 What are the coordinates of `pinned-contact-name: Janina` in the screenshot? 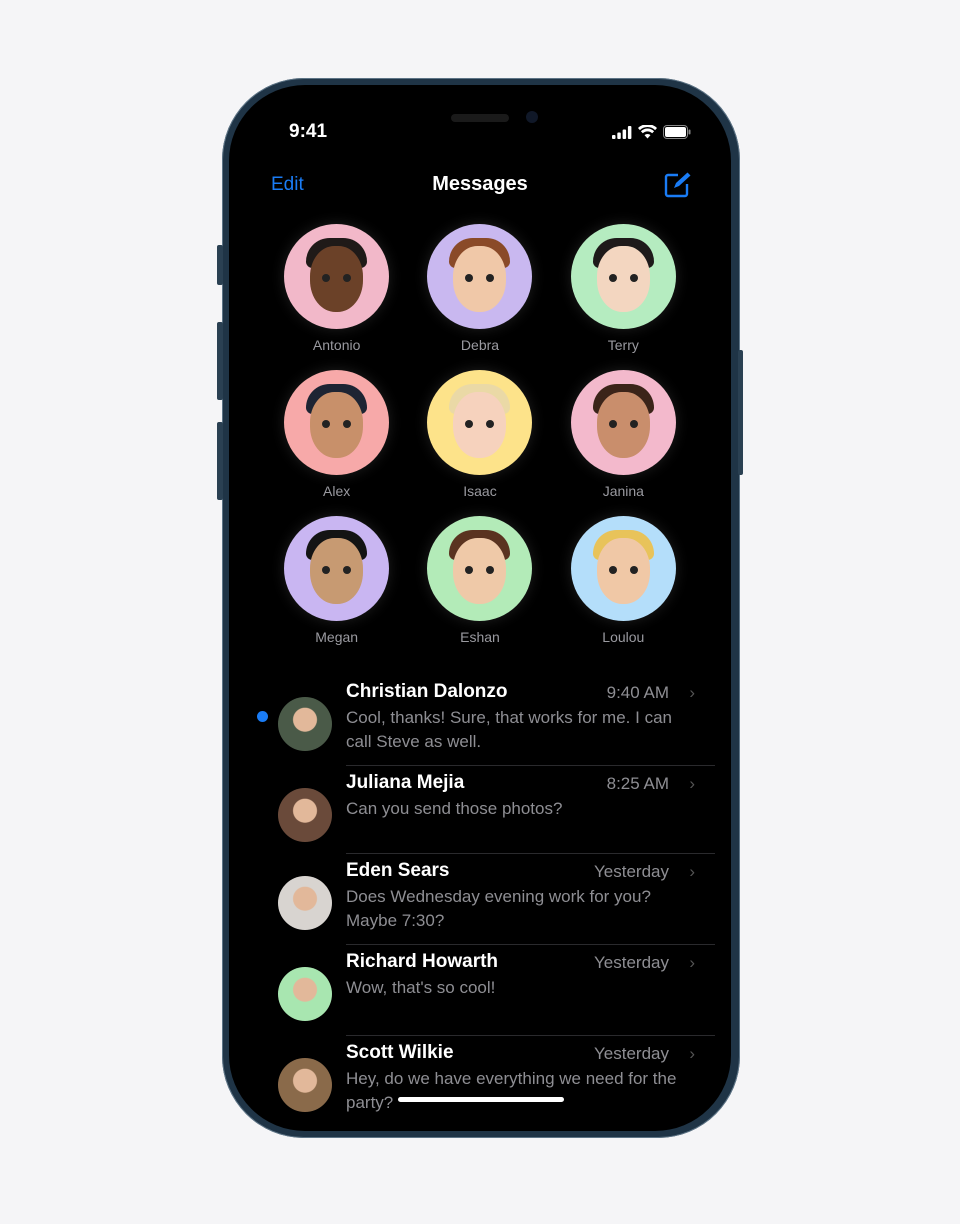 It's located at (623, 491).